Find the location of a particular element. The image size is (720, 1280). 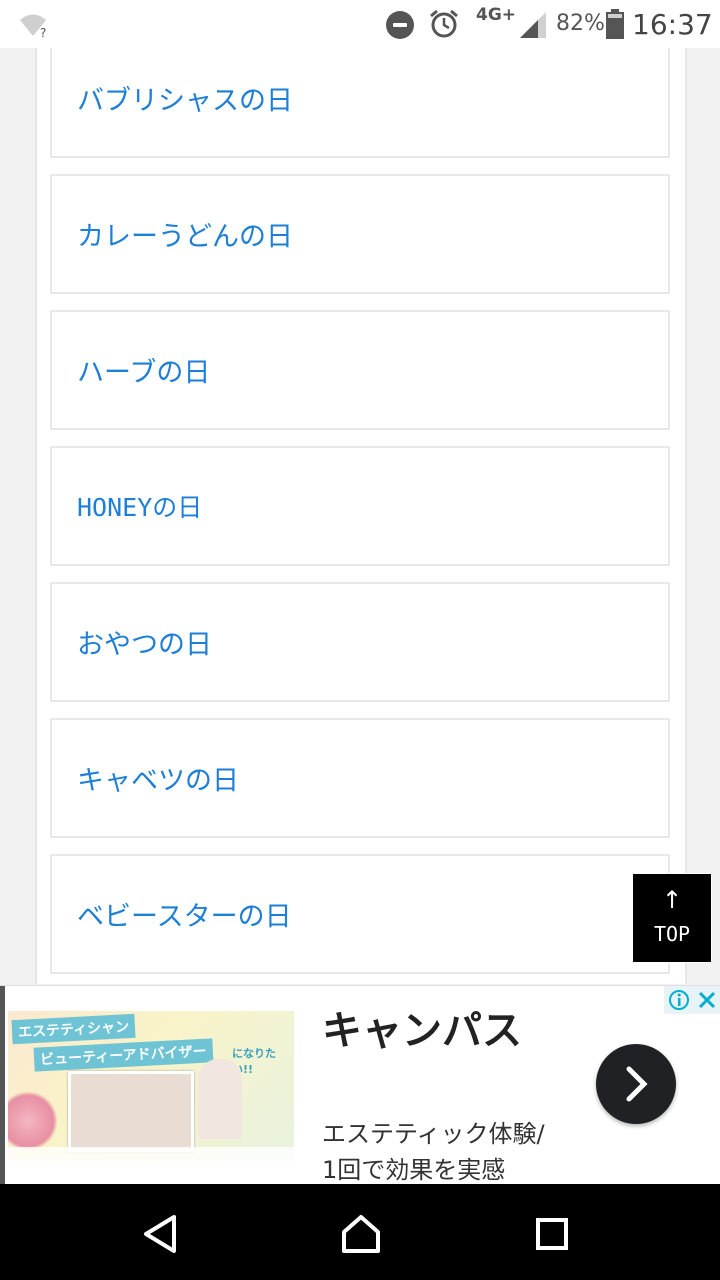

list-item: HONEYの日 is located at coordinates (360, 506).